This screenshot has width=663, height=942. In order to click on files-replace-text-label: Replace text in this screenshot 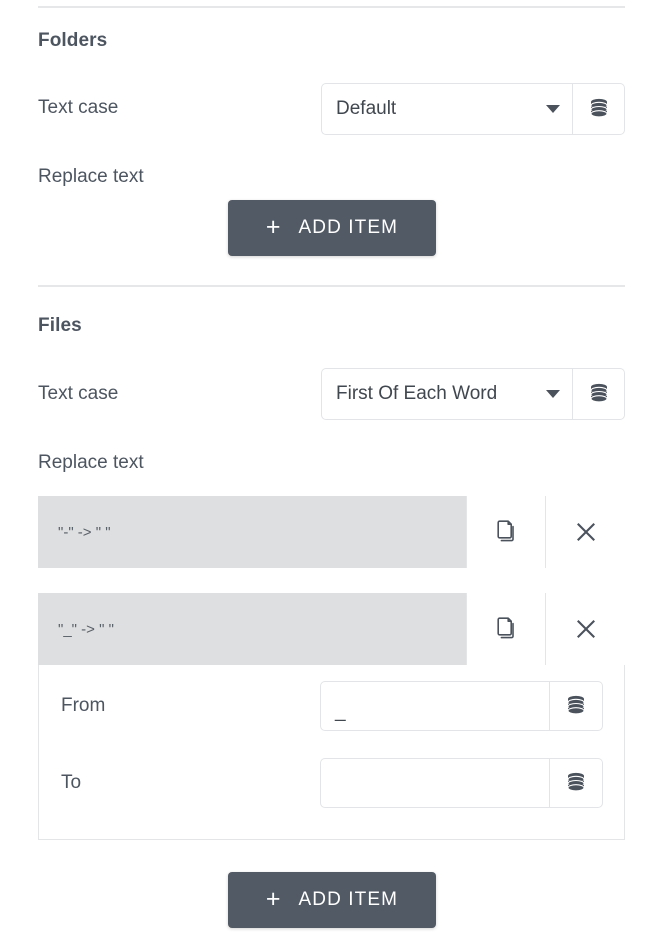, I will do `click(91, 462)`.